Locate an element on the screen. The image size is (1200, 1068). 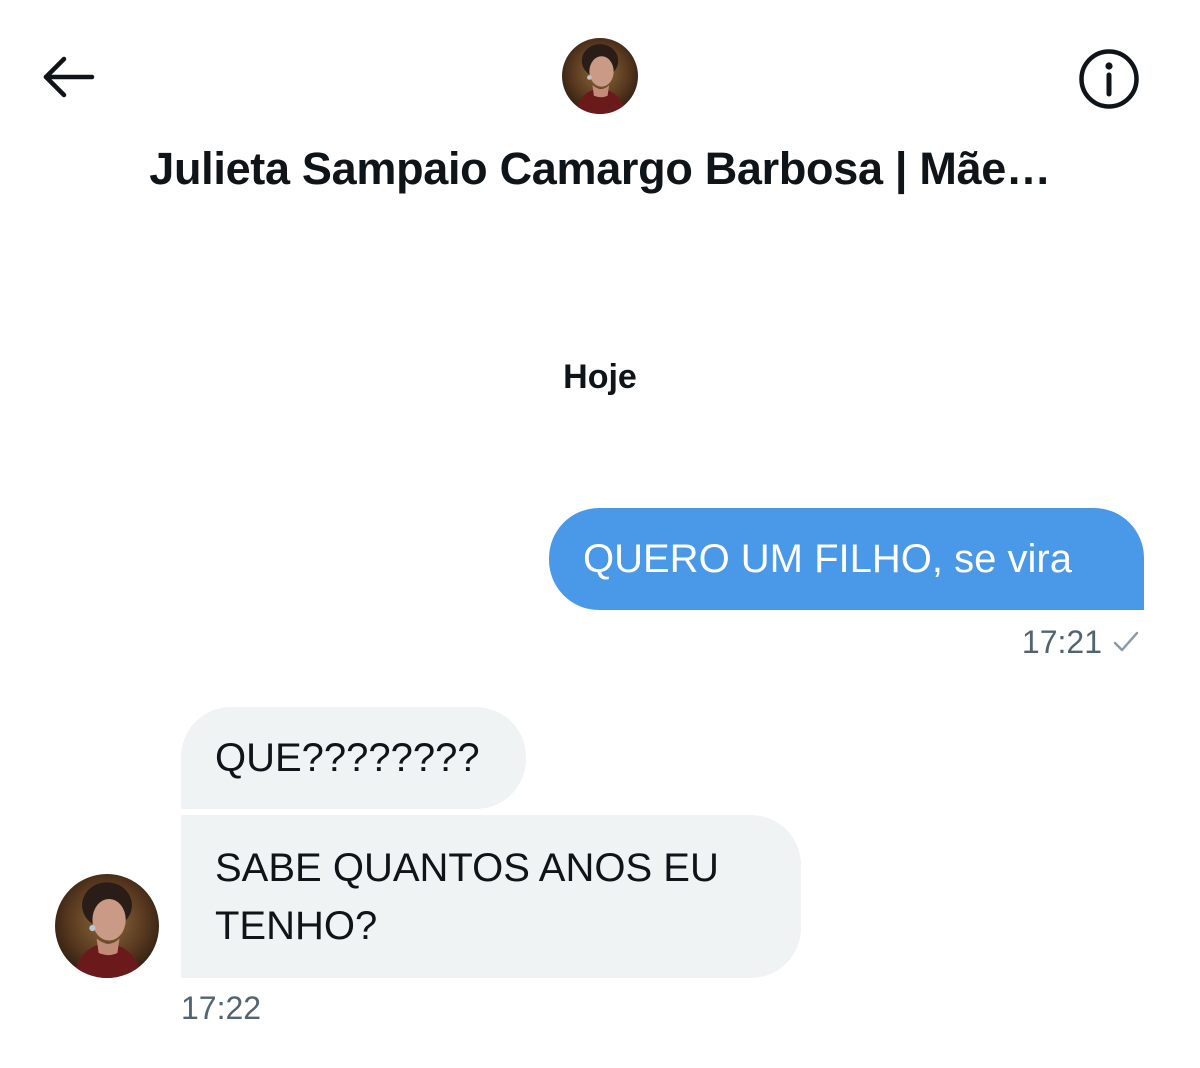
check-icon is located at coordinates (1126, 641).